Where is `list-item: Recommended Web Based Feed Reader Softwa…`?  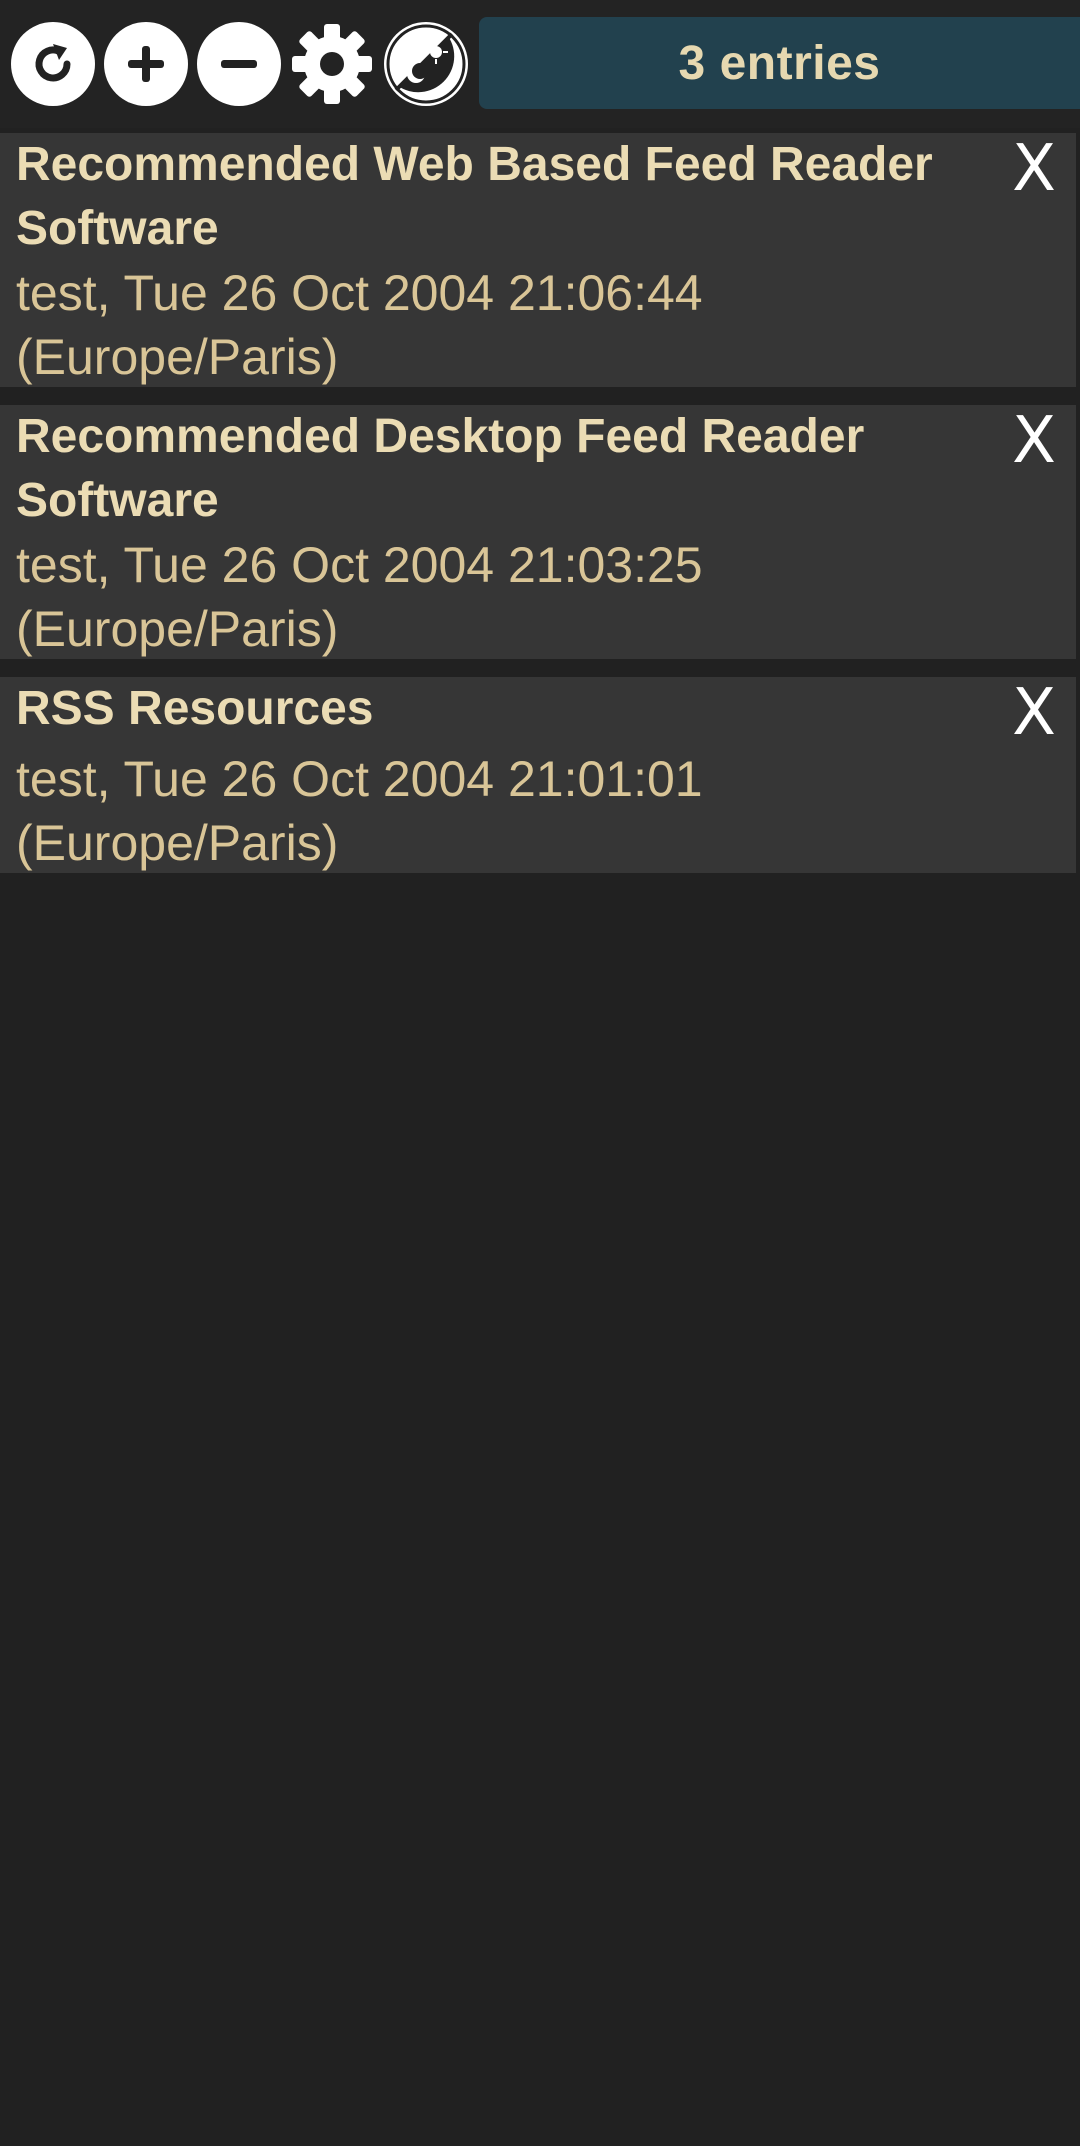
list-item: Recommended Web Based Feed Reader Softwa… is located at coordinates (538, 260).